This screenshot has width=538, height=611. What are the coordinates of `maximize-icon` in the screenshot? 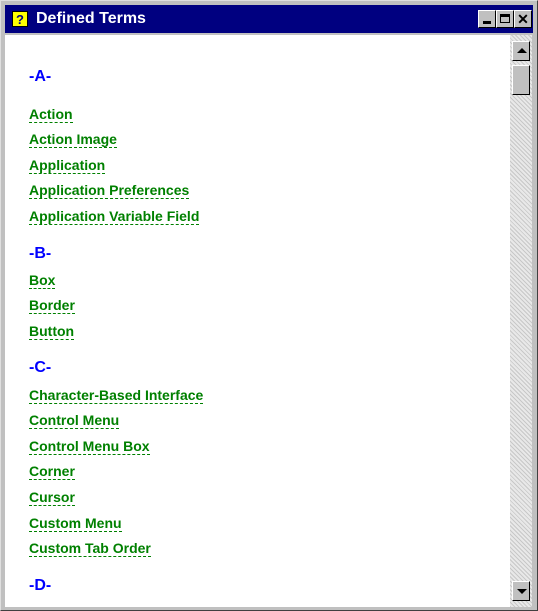 It's located at (505, 18).